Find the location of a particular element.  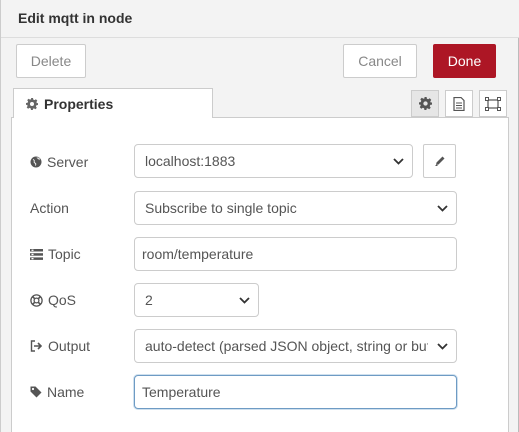

tasks-icon is located at coordinates (36, 254).